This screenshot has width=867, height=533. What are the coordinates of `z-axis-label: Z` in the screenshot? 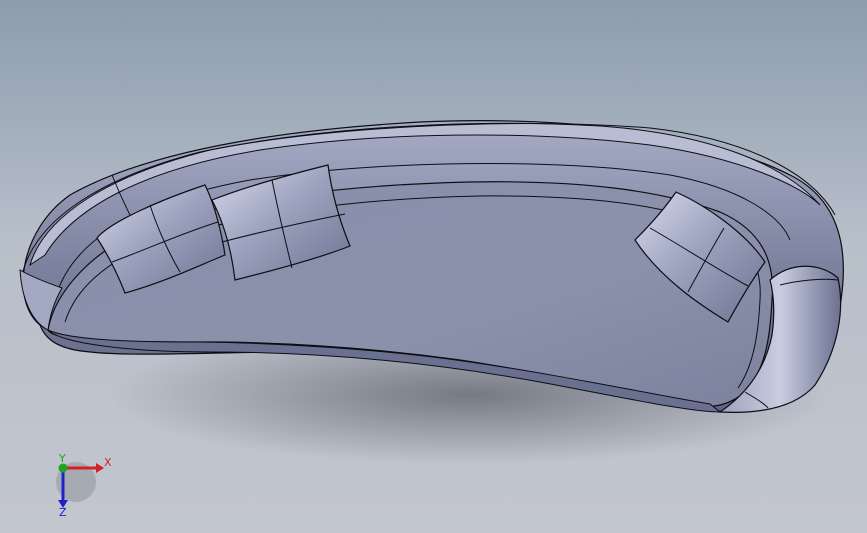 It's located at (63, 512).